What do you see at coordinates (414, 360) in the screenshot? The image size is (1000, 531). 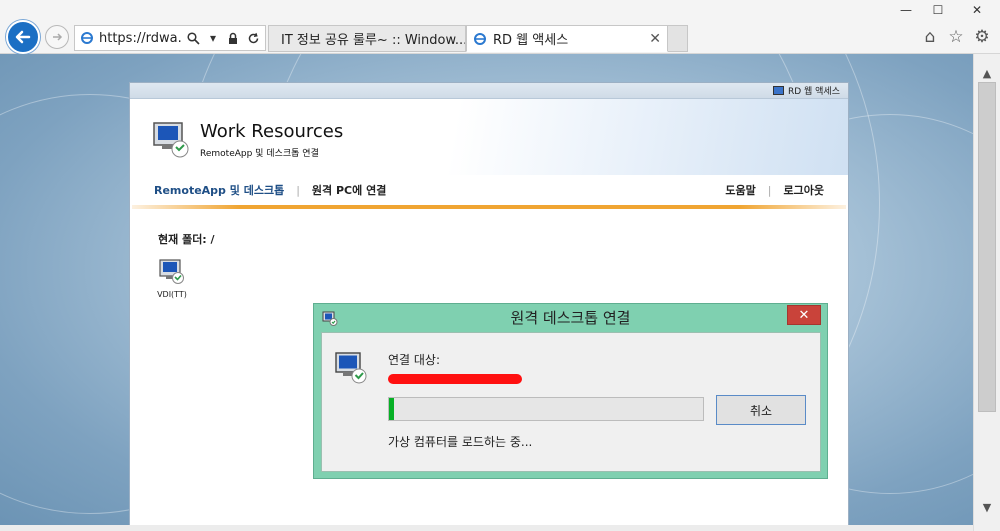 I see `connect-to-label: 연결 대상:` at bounding box center [414, 360].